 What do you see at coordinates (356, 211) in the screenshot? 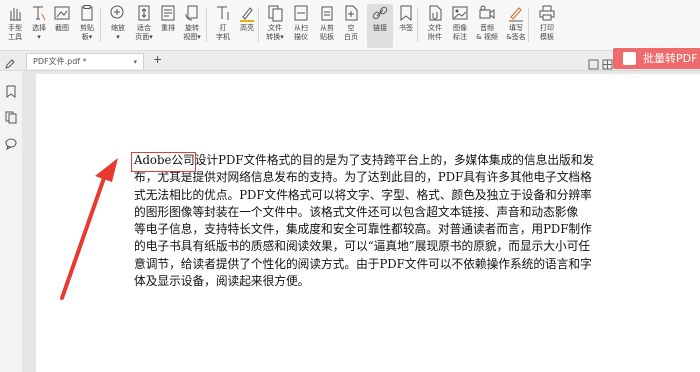
I see `document-line: 的图形图像等封装在一个文件中。该格式文件还可以包含超文本链接、声音和动态影像` at bounding box center [356, 211].